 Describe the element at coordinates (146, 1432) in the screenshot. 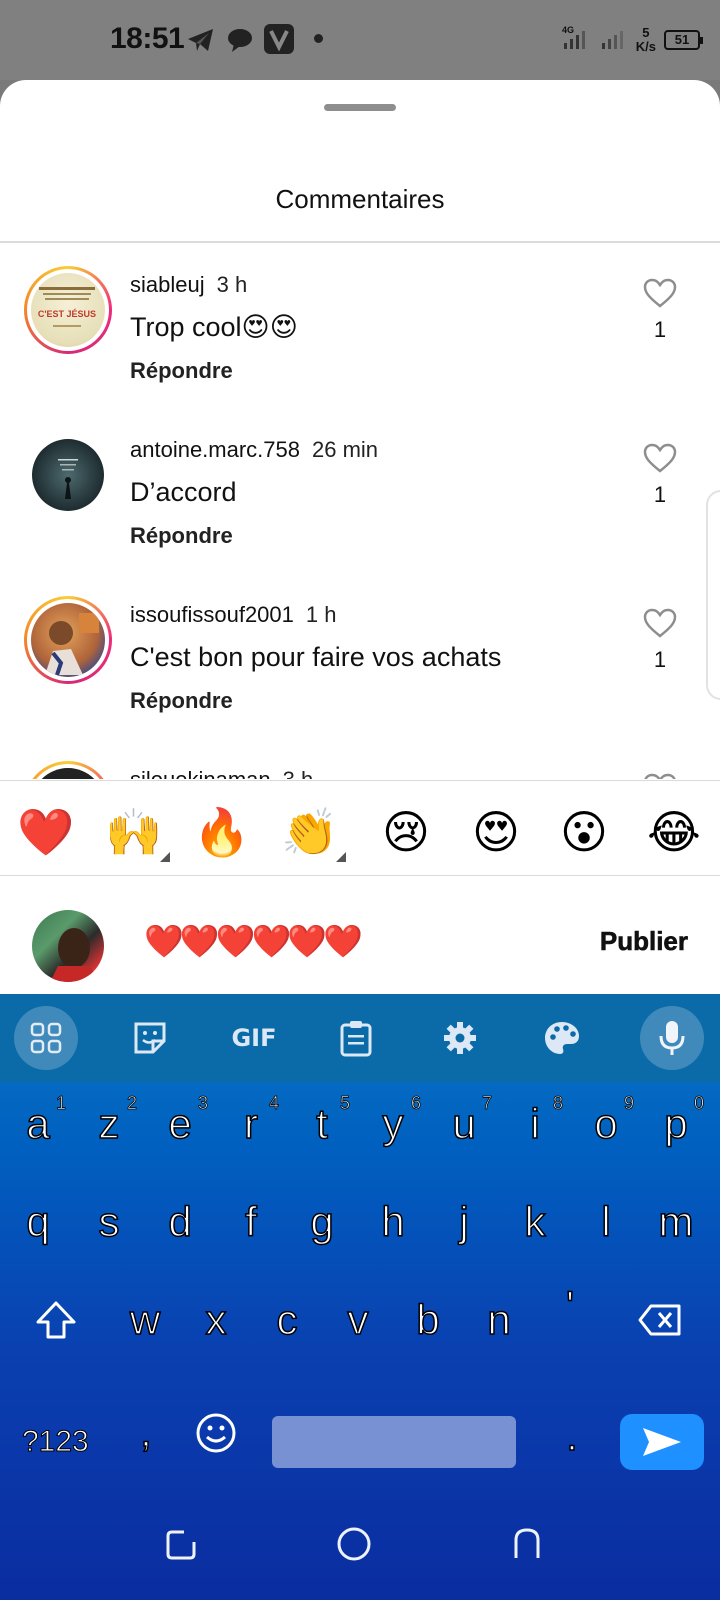

I see `comma-key: ,` at that location.